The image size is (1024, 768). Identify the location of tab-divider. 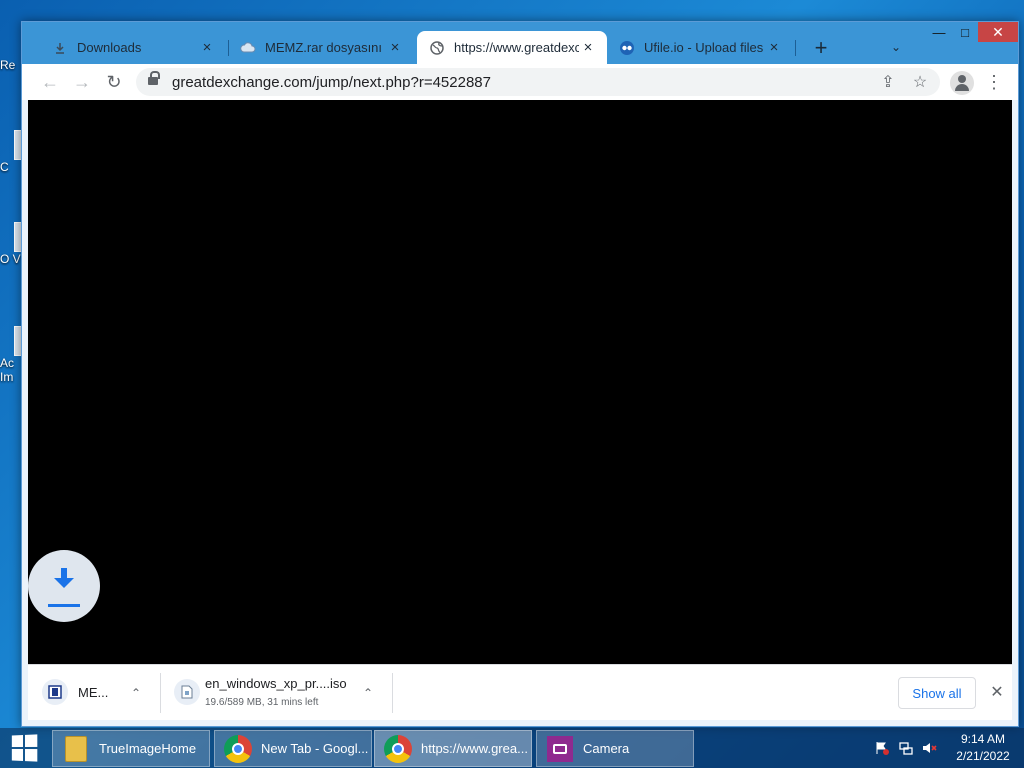
(795, 48).